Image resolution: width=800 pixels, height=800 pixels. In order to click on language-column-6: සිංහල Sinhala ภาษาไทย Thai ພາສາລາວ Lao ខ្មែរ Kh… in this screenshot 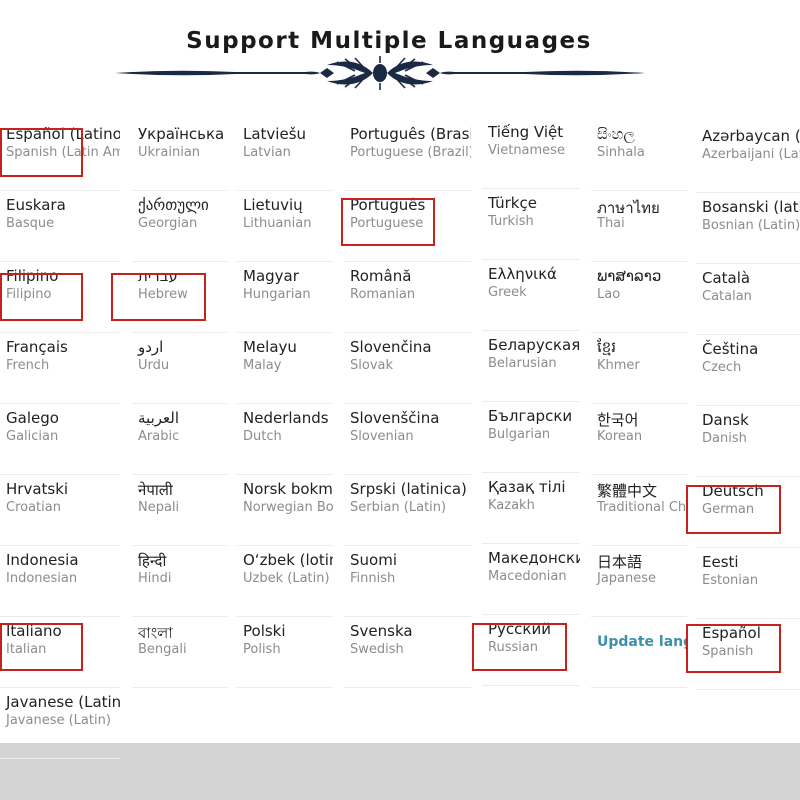, I will do `click(639, 405)`.